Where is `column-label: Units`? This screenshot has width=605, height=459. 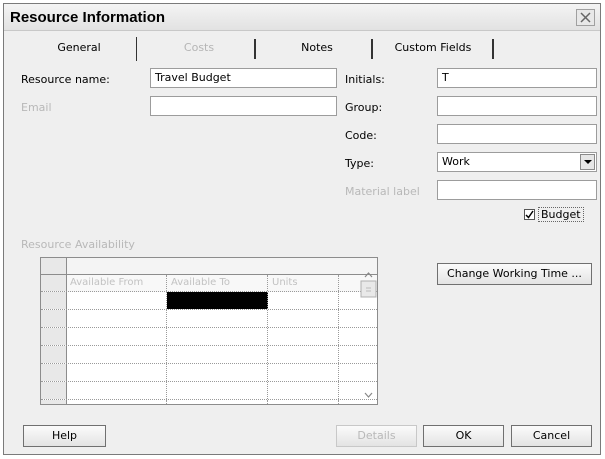 column-label: Units is located at coordinates (285, 282).